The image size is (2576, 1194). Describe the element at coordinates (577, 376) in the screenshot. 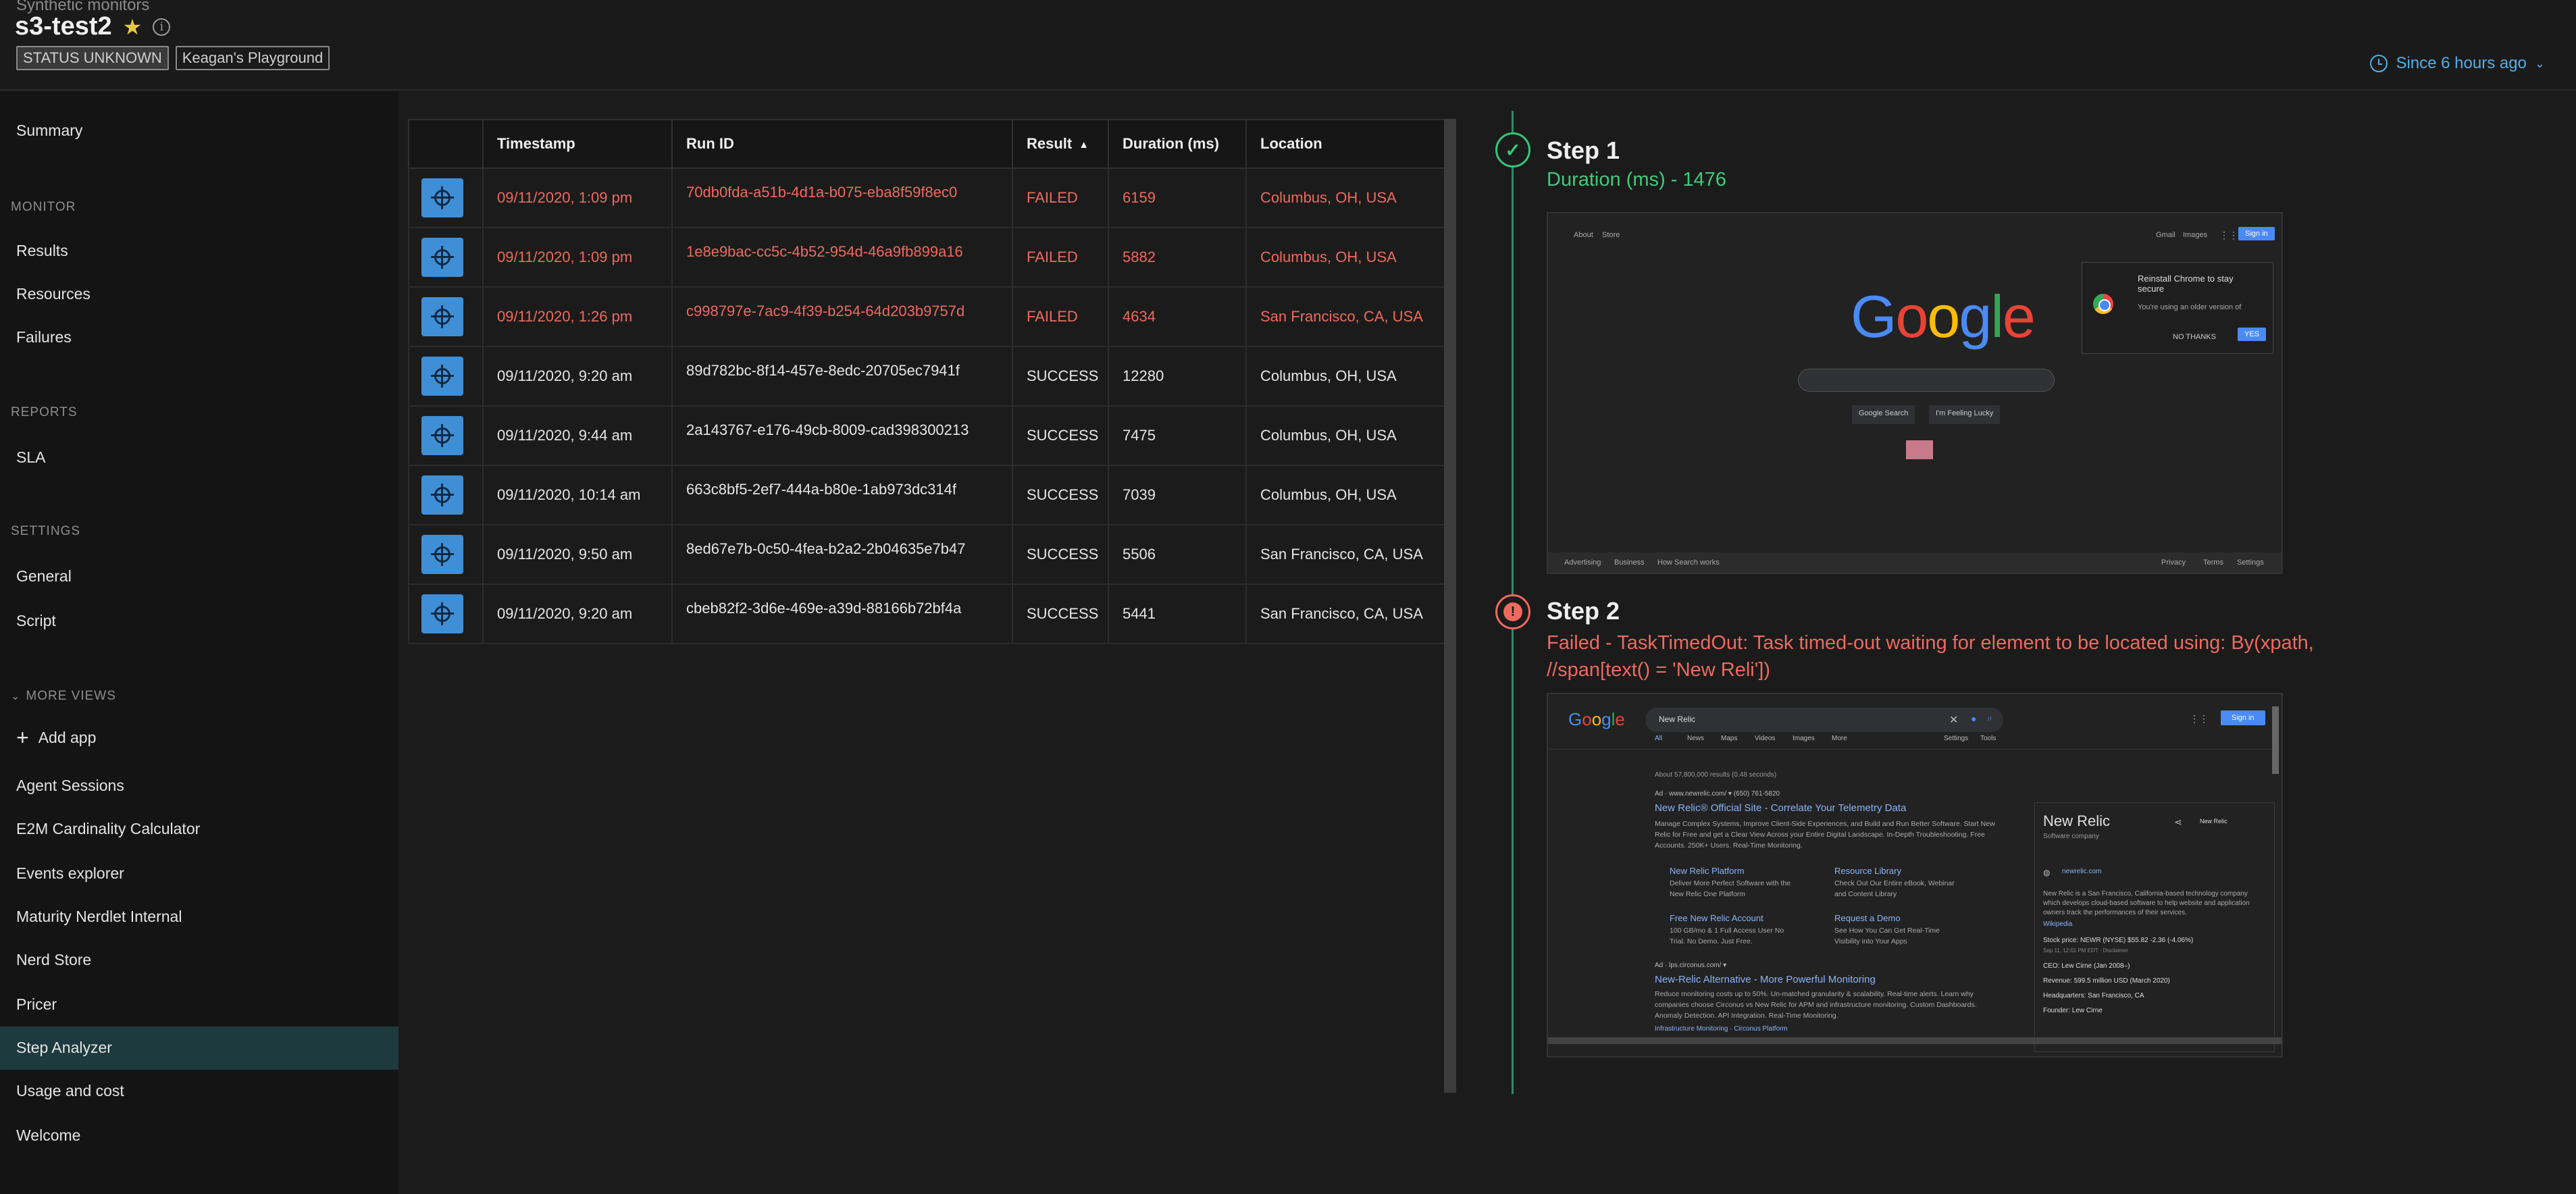

I see `cell-timestamp: 09/11/2020, 9:20 am` at that location.